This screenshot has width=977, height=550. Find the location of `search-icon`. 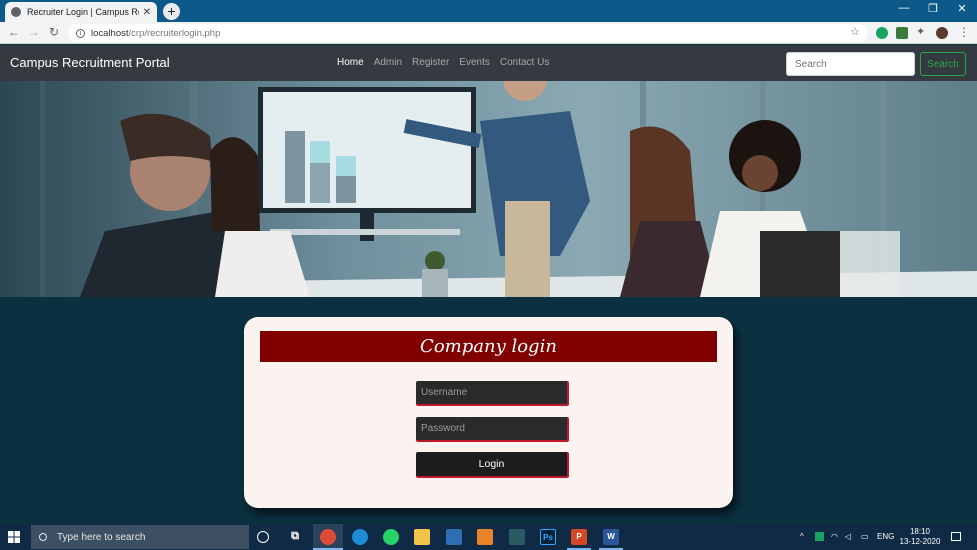

search-icon is located at coordinates (43, 537).